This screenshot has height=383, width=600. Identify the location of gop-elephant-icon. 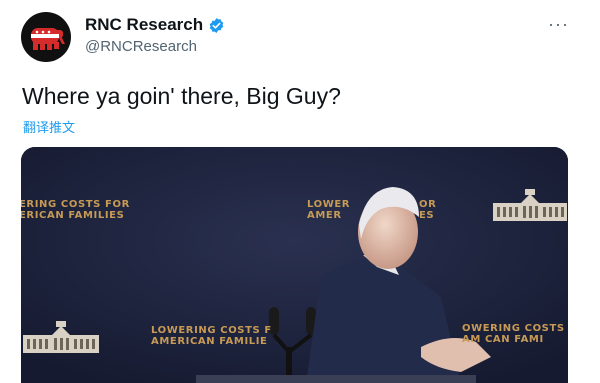
(48, 39).